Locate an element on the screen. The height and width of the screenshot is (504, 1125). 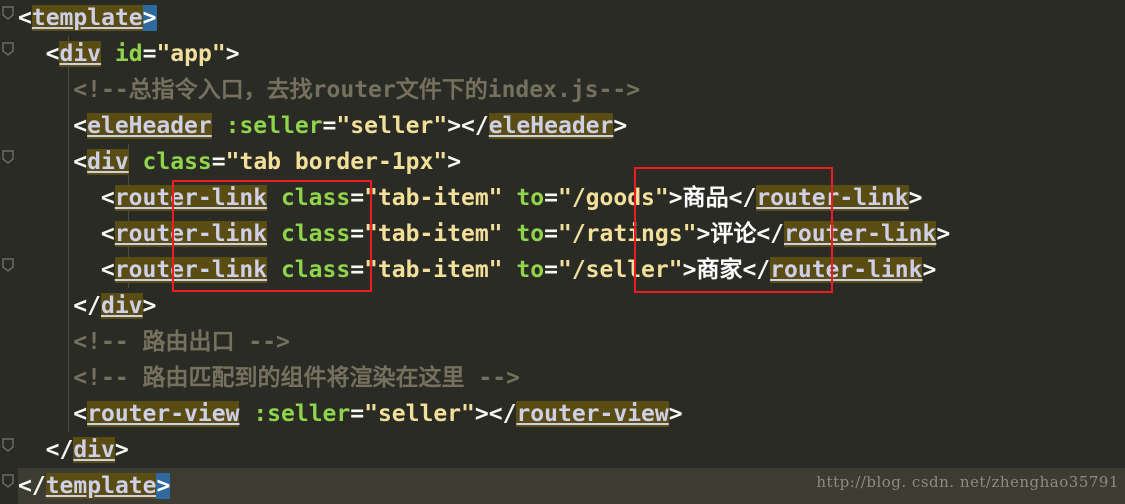
token-sel: > is located at coordinates (163, 486).